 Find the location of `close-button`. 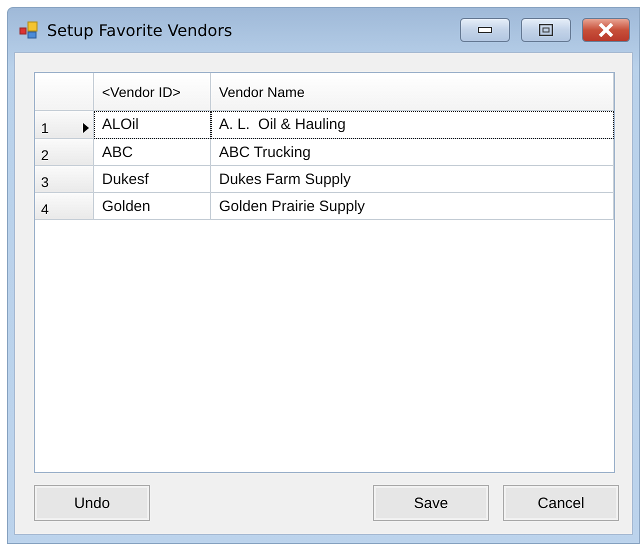

close-button is located at coordinates (606, 30).